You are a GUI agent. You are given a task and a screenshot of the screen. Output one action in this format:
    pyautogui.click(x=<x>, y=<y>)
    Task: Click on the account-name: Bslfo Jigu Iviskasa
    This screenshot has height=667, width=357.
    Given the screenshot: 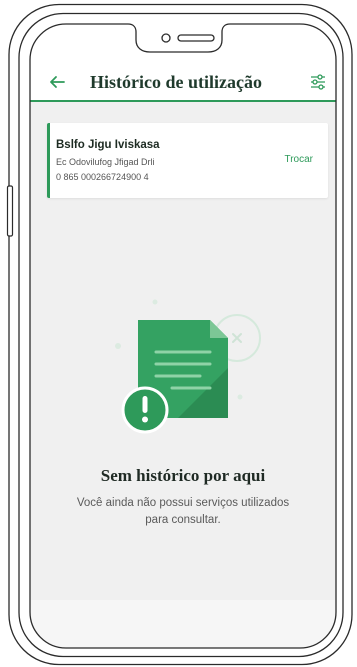 What is the action you would take?
    pyautogui.click(x=108, y=144)
    